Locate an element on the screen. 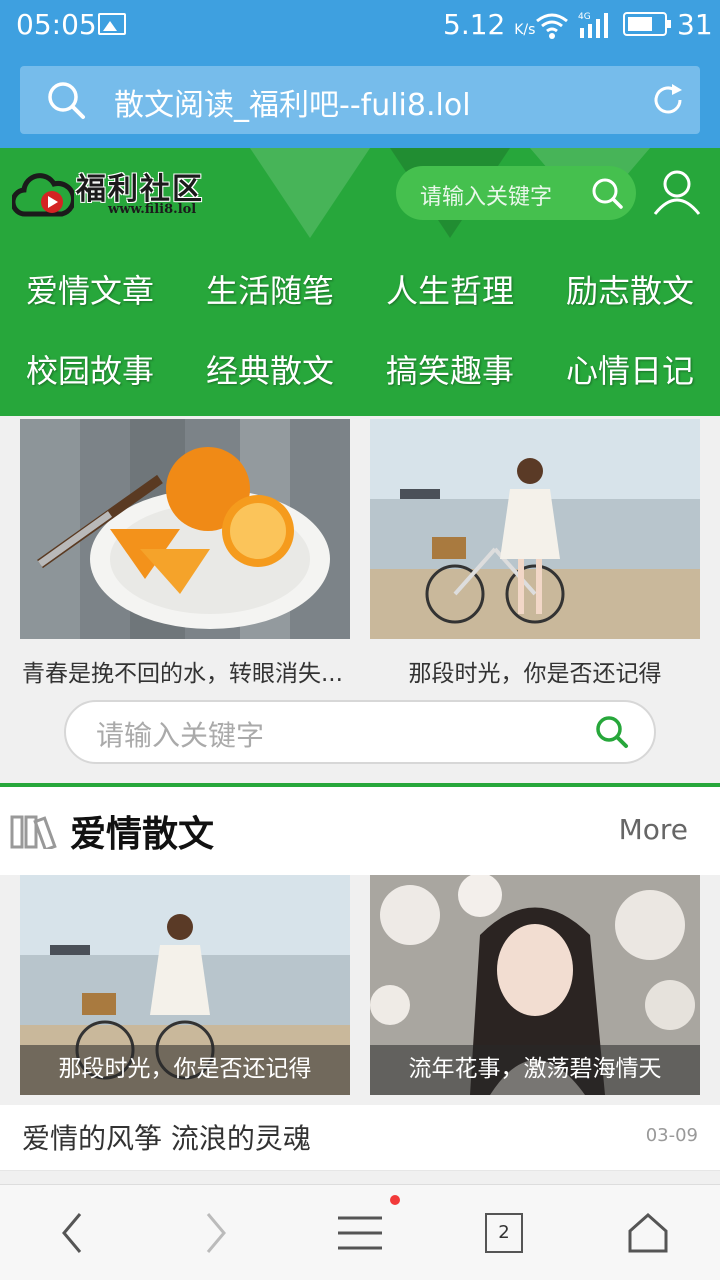  content-search-placeholder: 请输入关键字 is located at coordinates (180, 735).